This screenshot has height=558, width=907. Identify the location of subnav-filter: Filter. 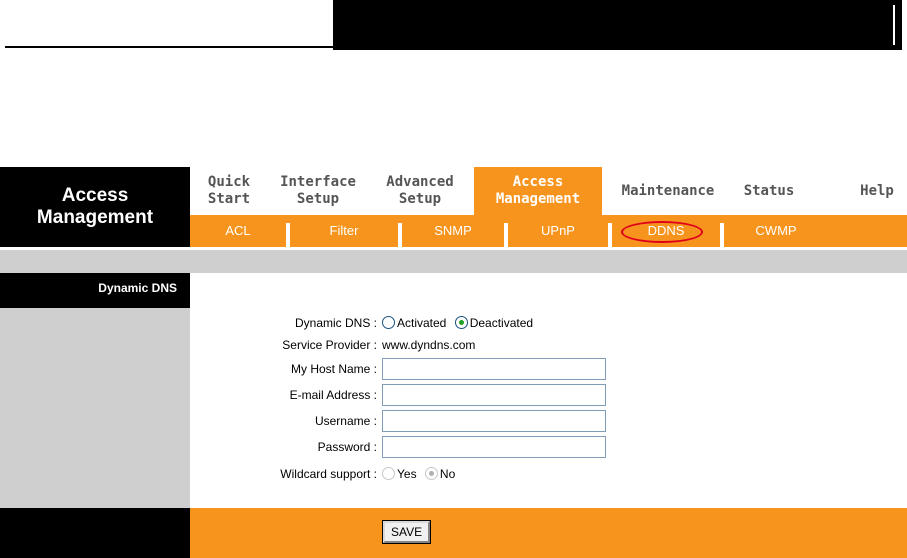
(344, 231).